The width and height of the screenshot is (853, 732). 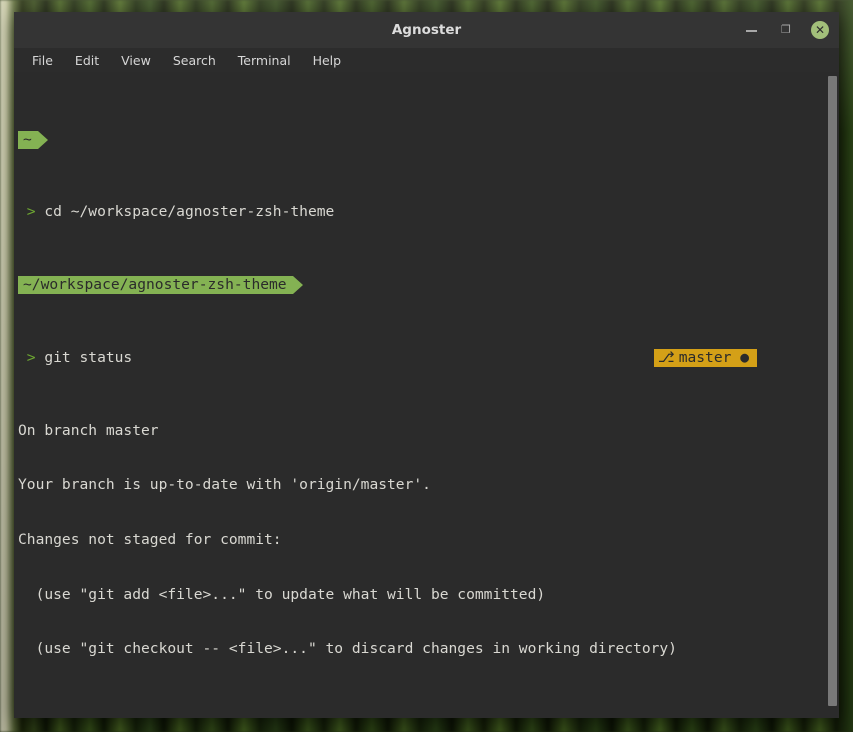 What do you see at coordinates (421, 704) in the screenshot?
I see `output-line-blank` at bounding box center [421, 704].